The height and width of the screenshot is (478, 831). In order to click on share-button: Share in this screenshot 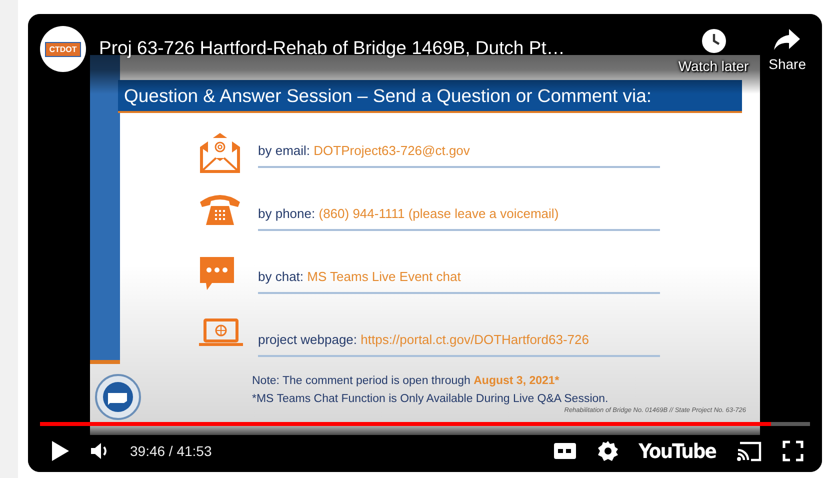, I will do `click(787, 51)`.